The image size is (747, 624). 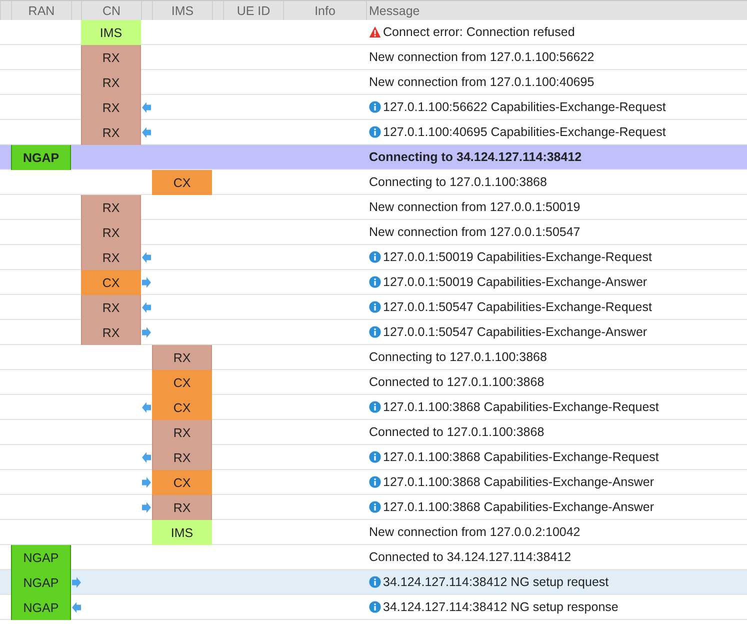 What do you see at coordinates (500, 607) in the screenshot?
I see `log-message: 34.124.127.114:38412 NG setup response` at bounding box center [500, 607].